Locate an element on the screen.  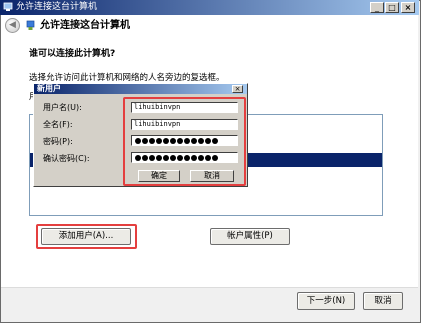
page-description: 选择允许访问此计算机和网络的人名旁边的复选框。 is located at coordinates (127, 78).